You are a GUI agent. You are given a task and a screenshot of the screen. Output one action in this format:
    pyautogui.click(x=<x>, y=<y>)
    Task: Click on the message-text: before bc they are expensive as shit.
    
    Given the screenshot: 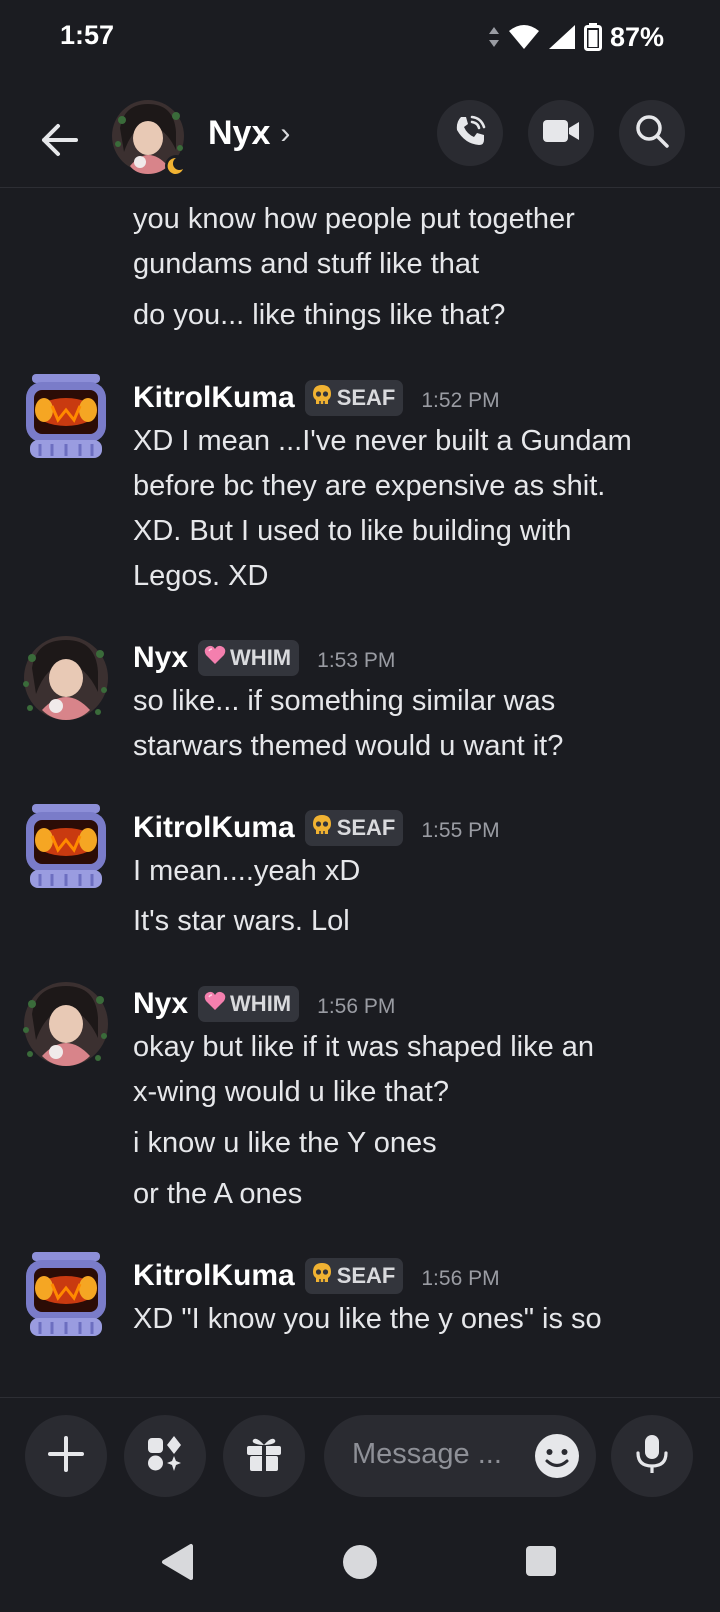 What is the action you would take?
    pyautogui.click(x=369, y=486)
    